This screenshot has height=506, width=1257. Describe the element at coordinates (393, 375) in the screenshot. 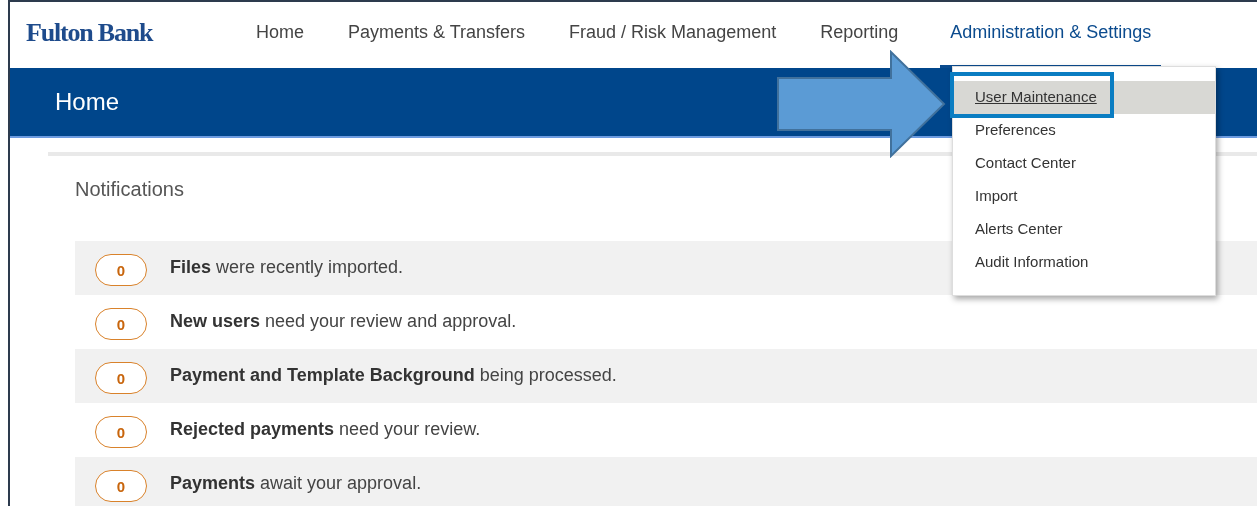

I see `notification-text: Payment and Template Background being processed.` at that location.